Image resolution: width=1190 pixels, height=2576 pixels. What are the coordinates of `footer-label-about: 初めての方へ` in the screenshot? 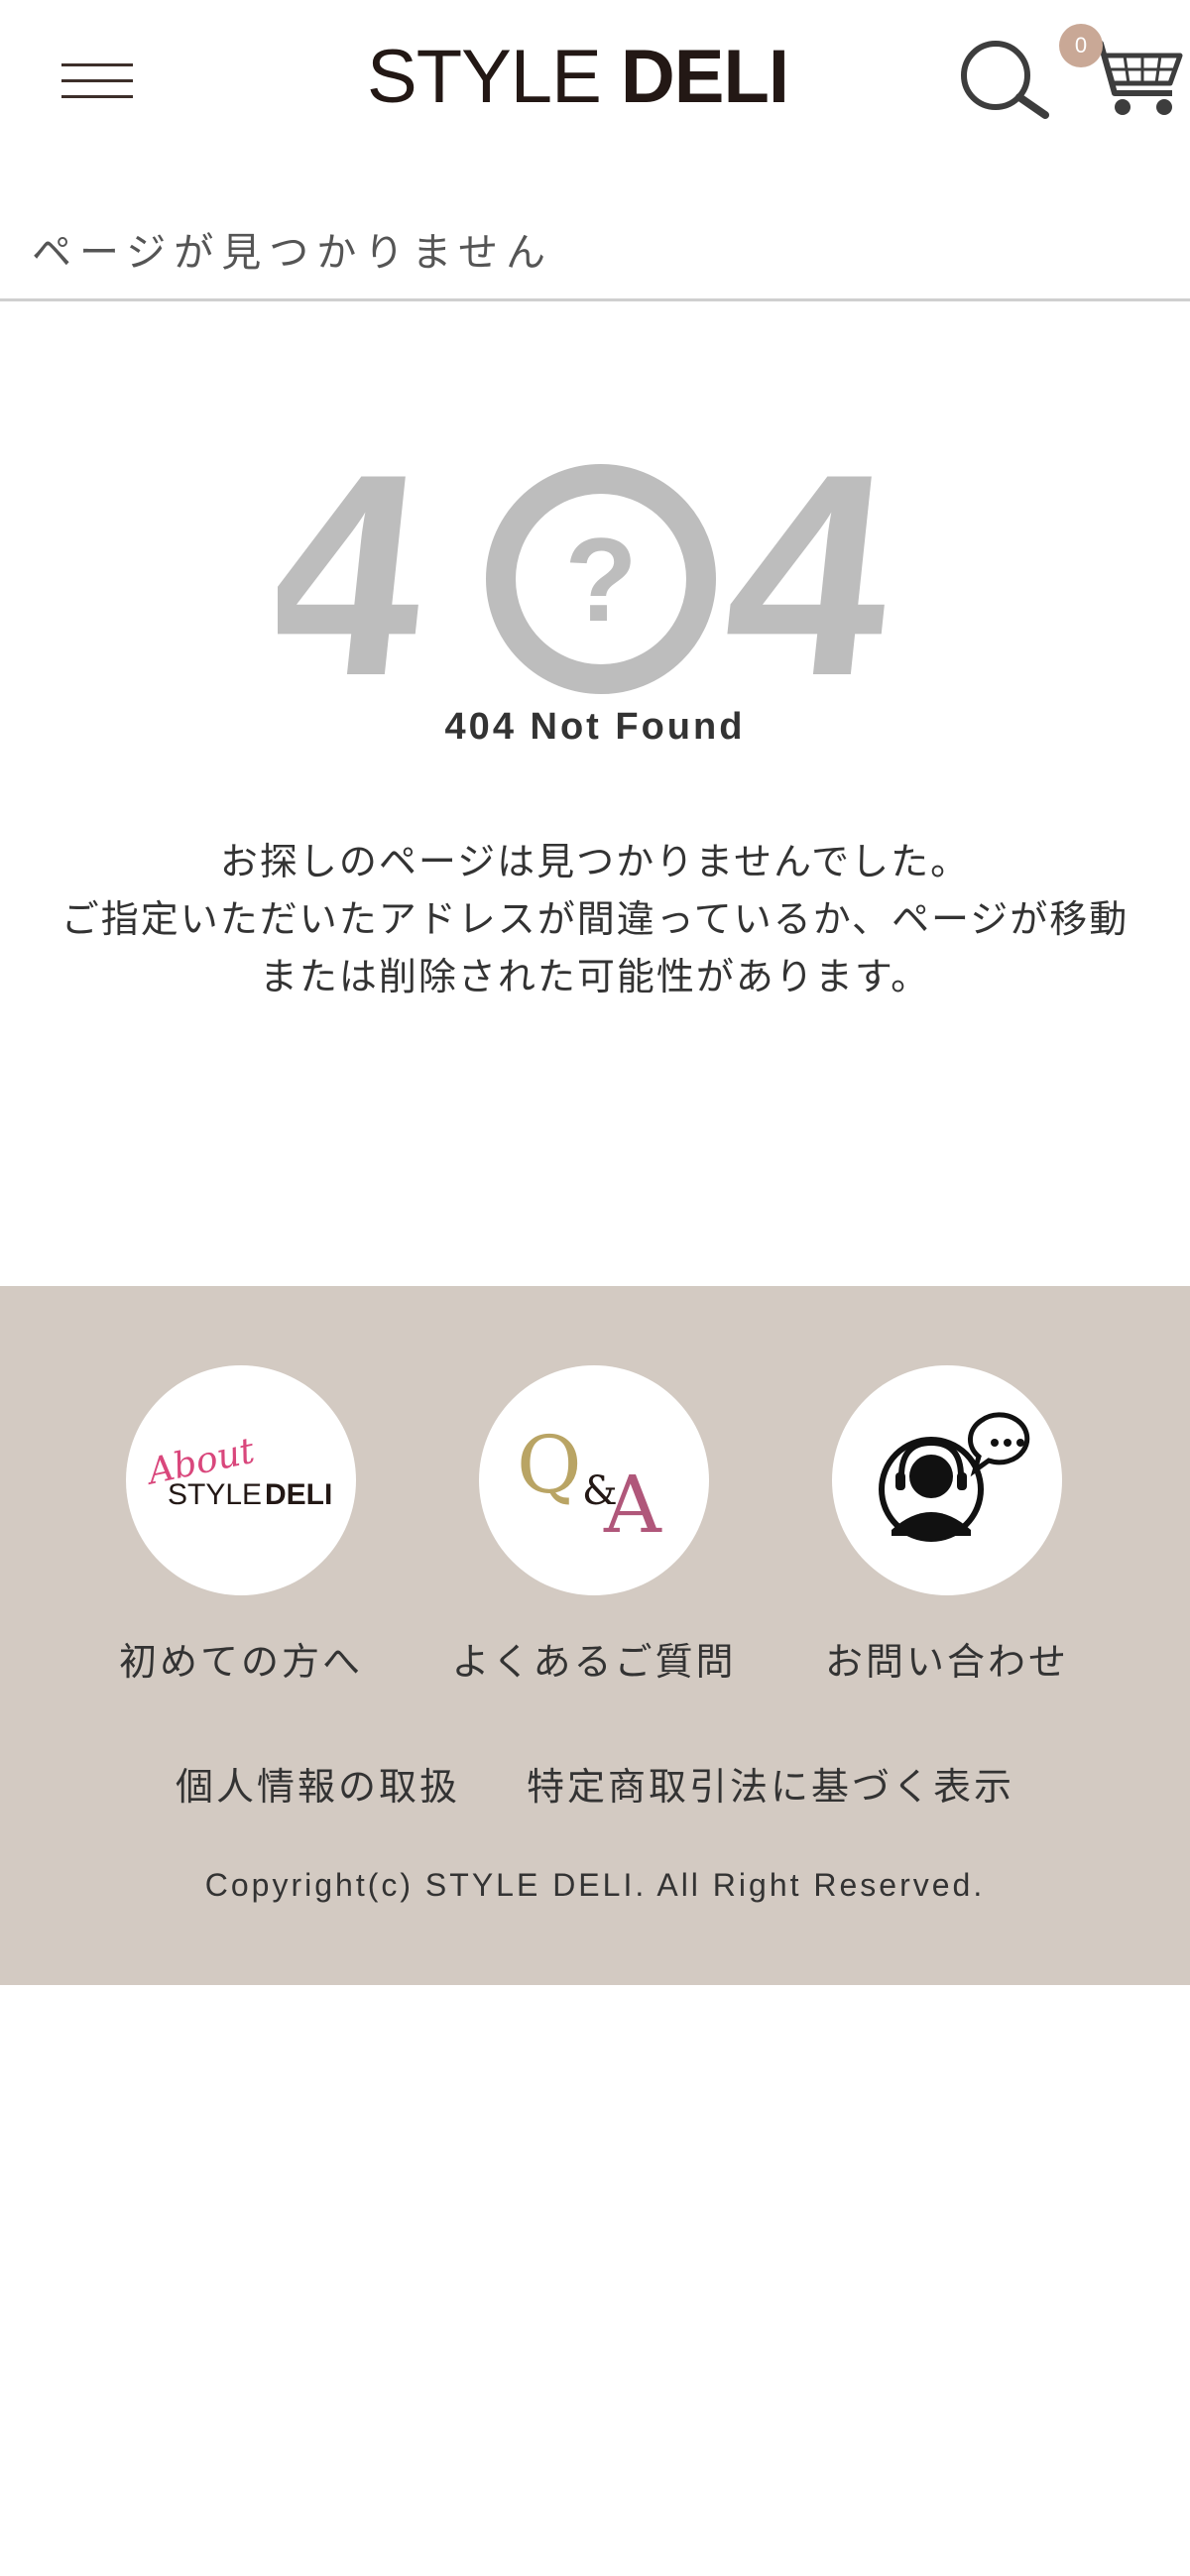 It's located at (240, 1662).